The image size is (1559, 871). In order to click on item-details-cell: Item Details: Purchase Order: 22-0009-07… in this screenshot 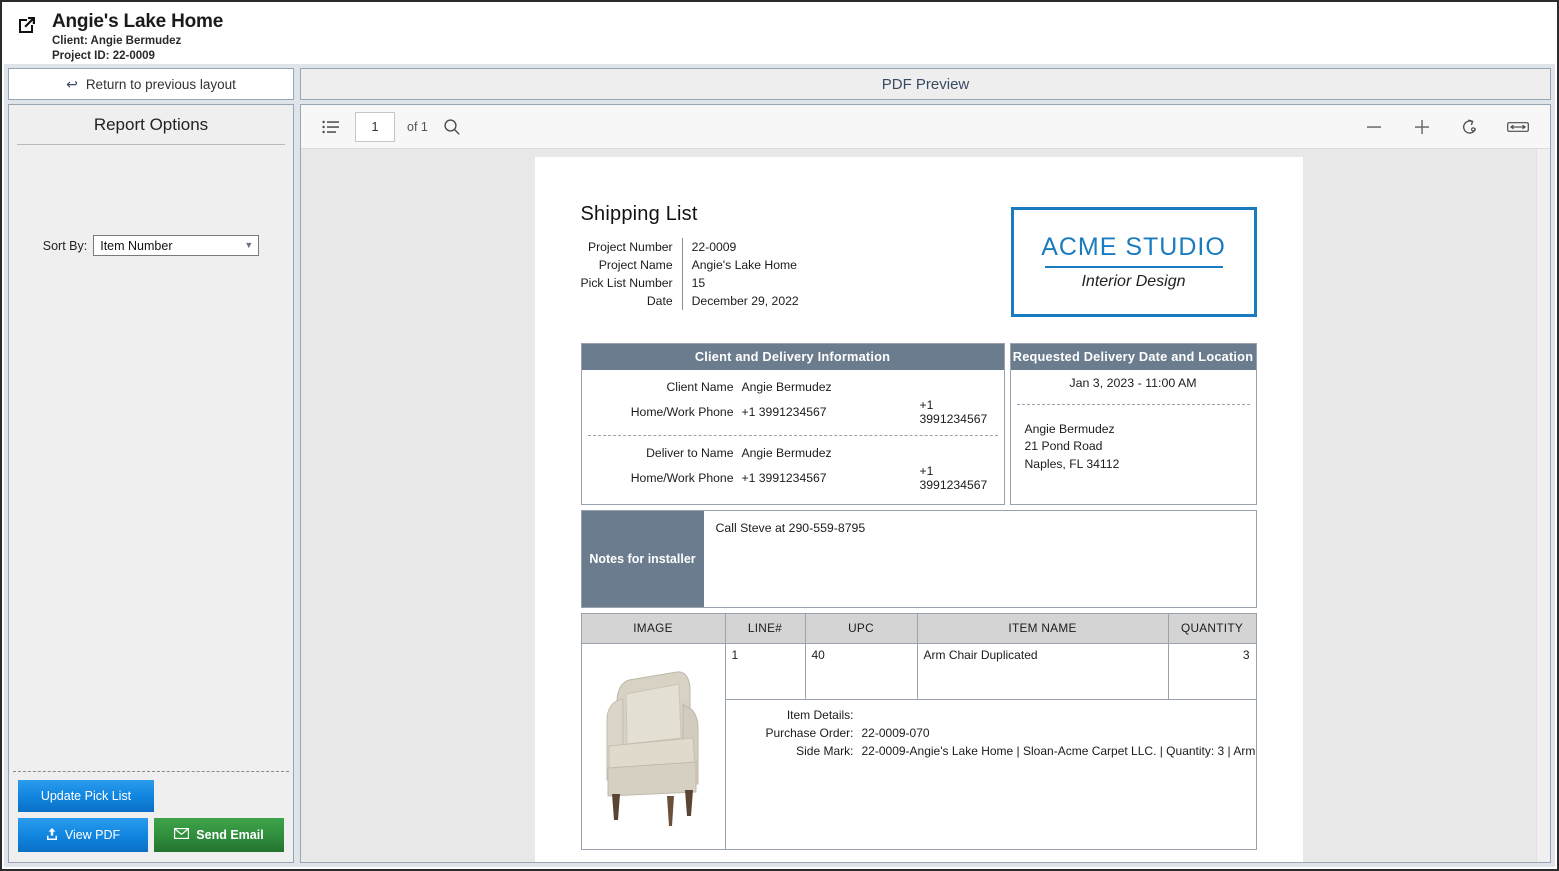, I will do `click(990, 774)`.